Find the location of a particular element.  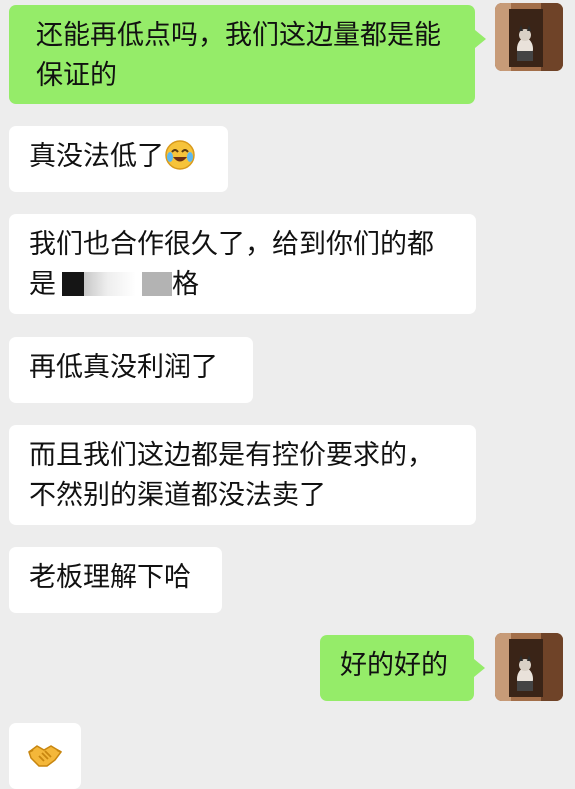

message-text-line: 不然别的渠道都没法卖了 is located at coordinates (177, 495).